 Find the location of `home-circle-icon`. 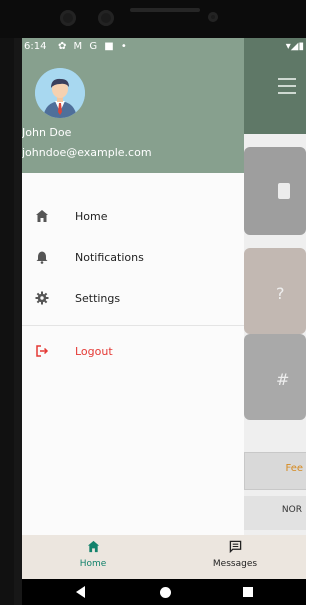

home-circle-icon is located at coordinates (165, 592).